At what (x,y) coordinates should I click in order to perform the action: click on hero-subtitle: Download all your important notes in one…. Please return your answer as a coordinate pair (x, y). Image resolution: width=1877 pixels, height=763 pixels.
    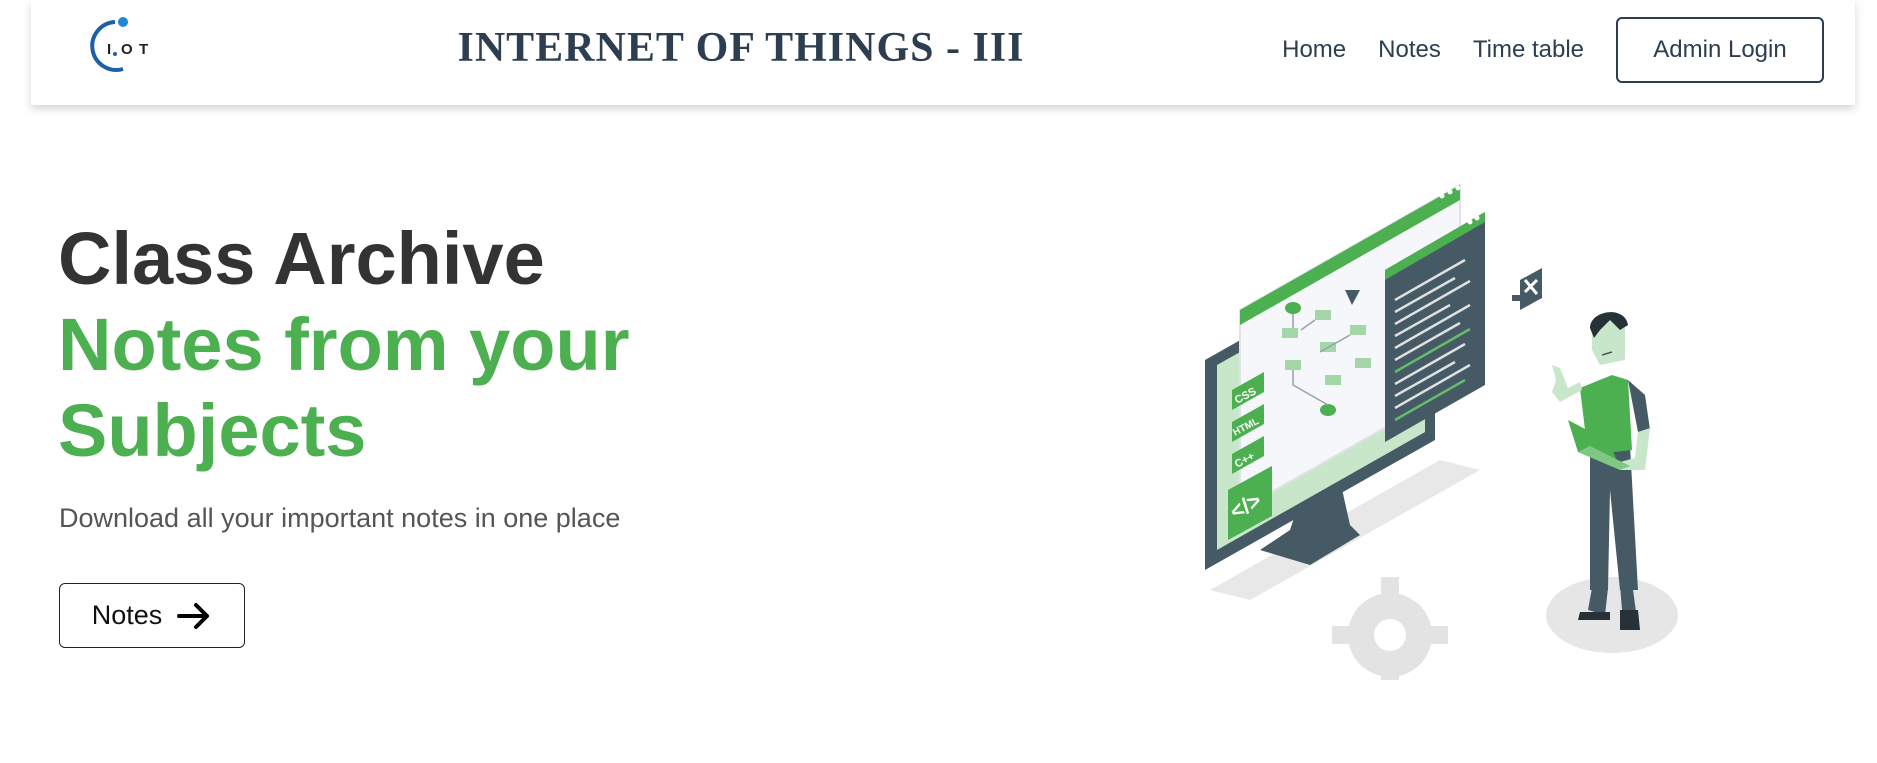
    Looking at the image, I should click on (340, 518).